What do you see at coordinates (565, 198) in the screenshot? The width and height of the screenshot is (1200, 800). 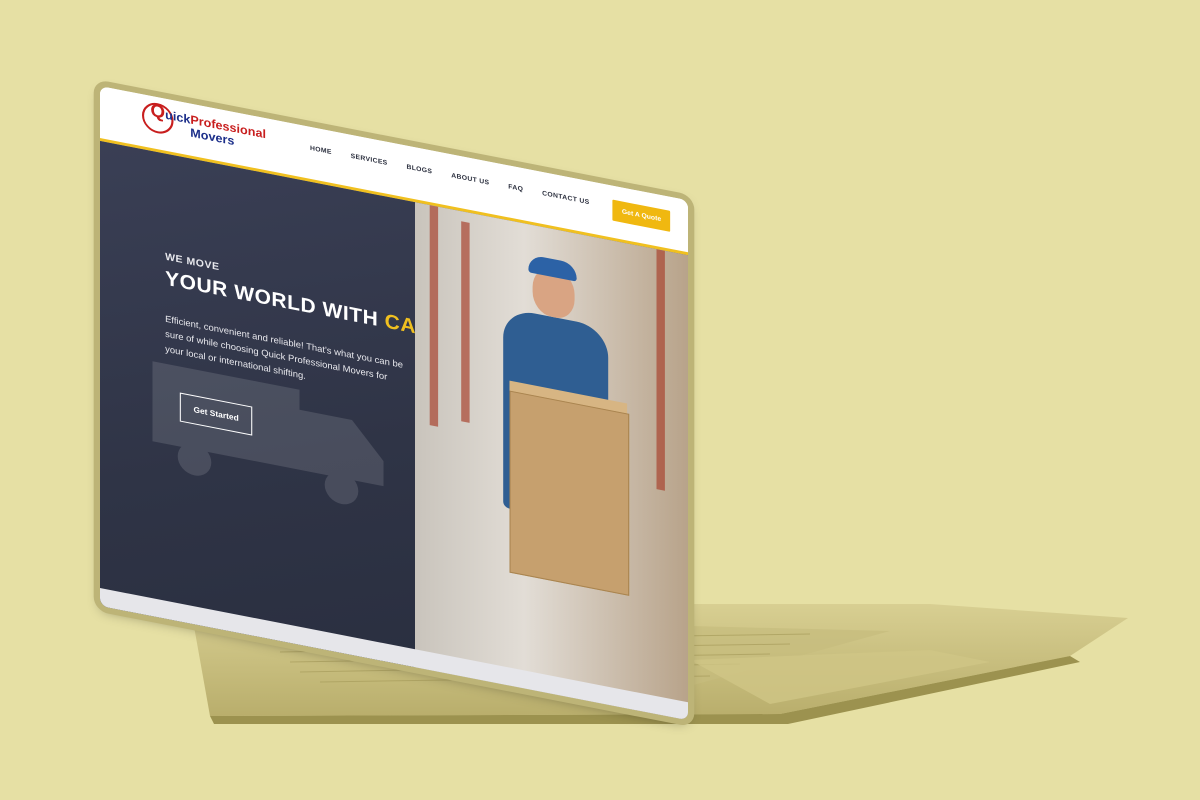 I see `nav-contact-us: CONTACT US` at bounding box center [565, 198].